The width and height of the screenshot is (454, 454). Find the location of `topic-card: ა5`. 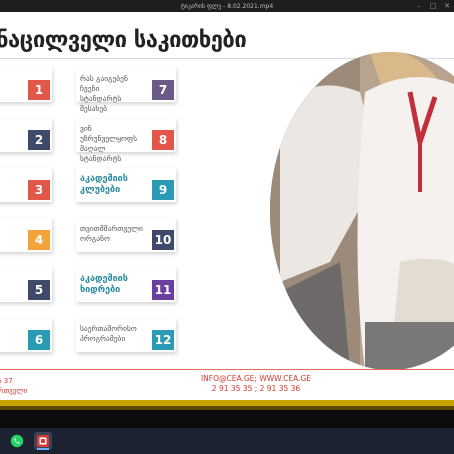

topic-card: ა5 is located at coordinates (26, 285).